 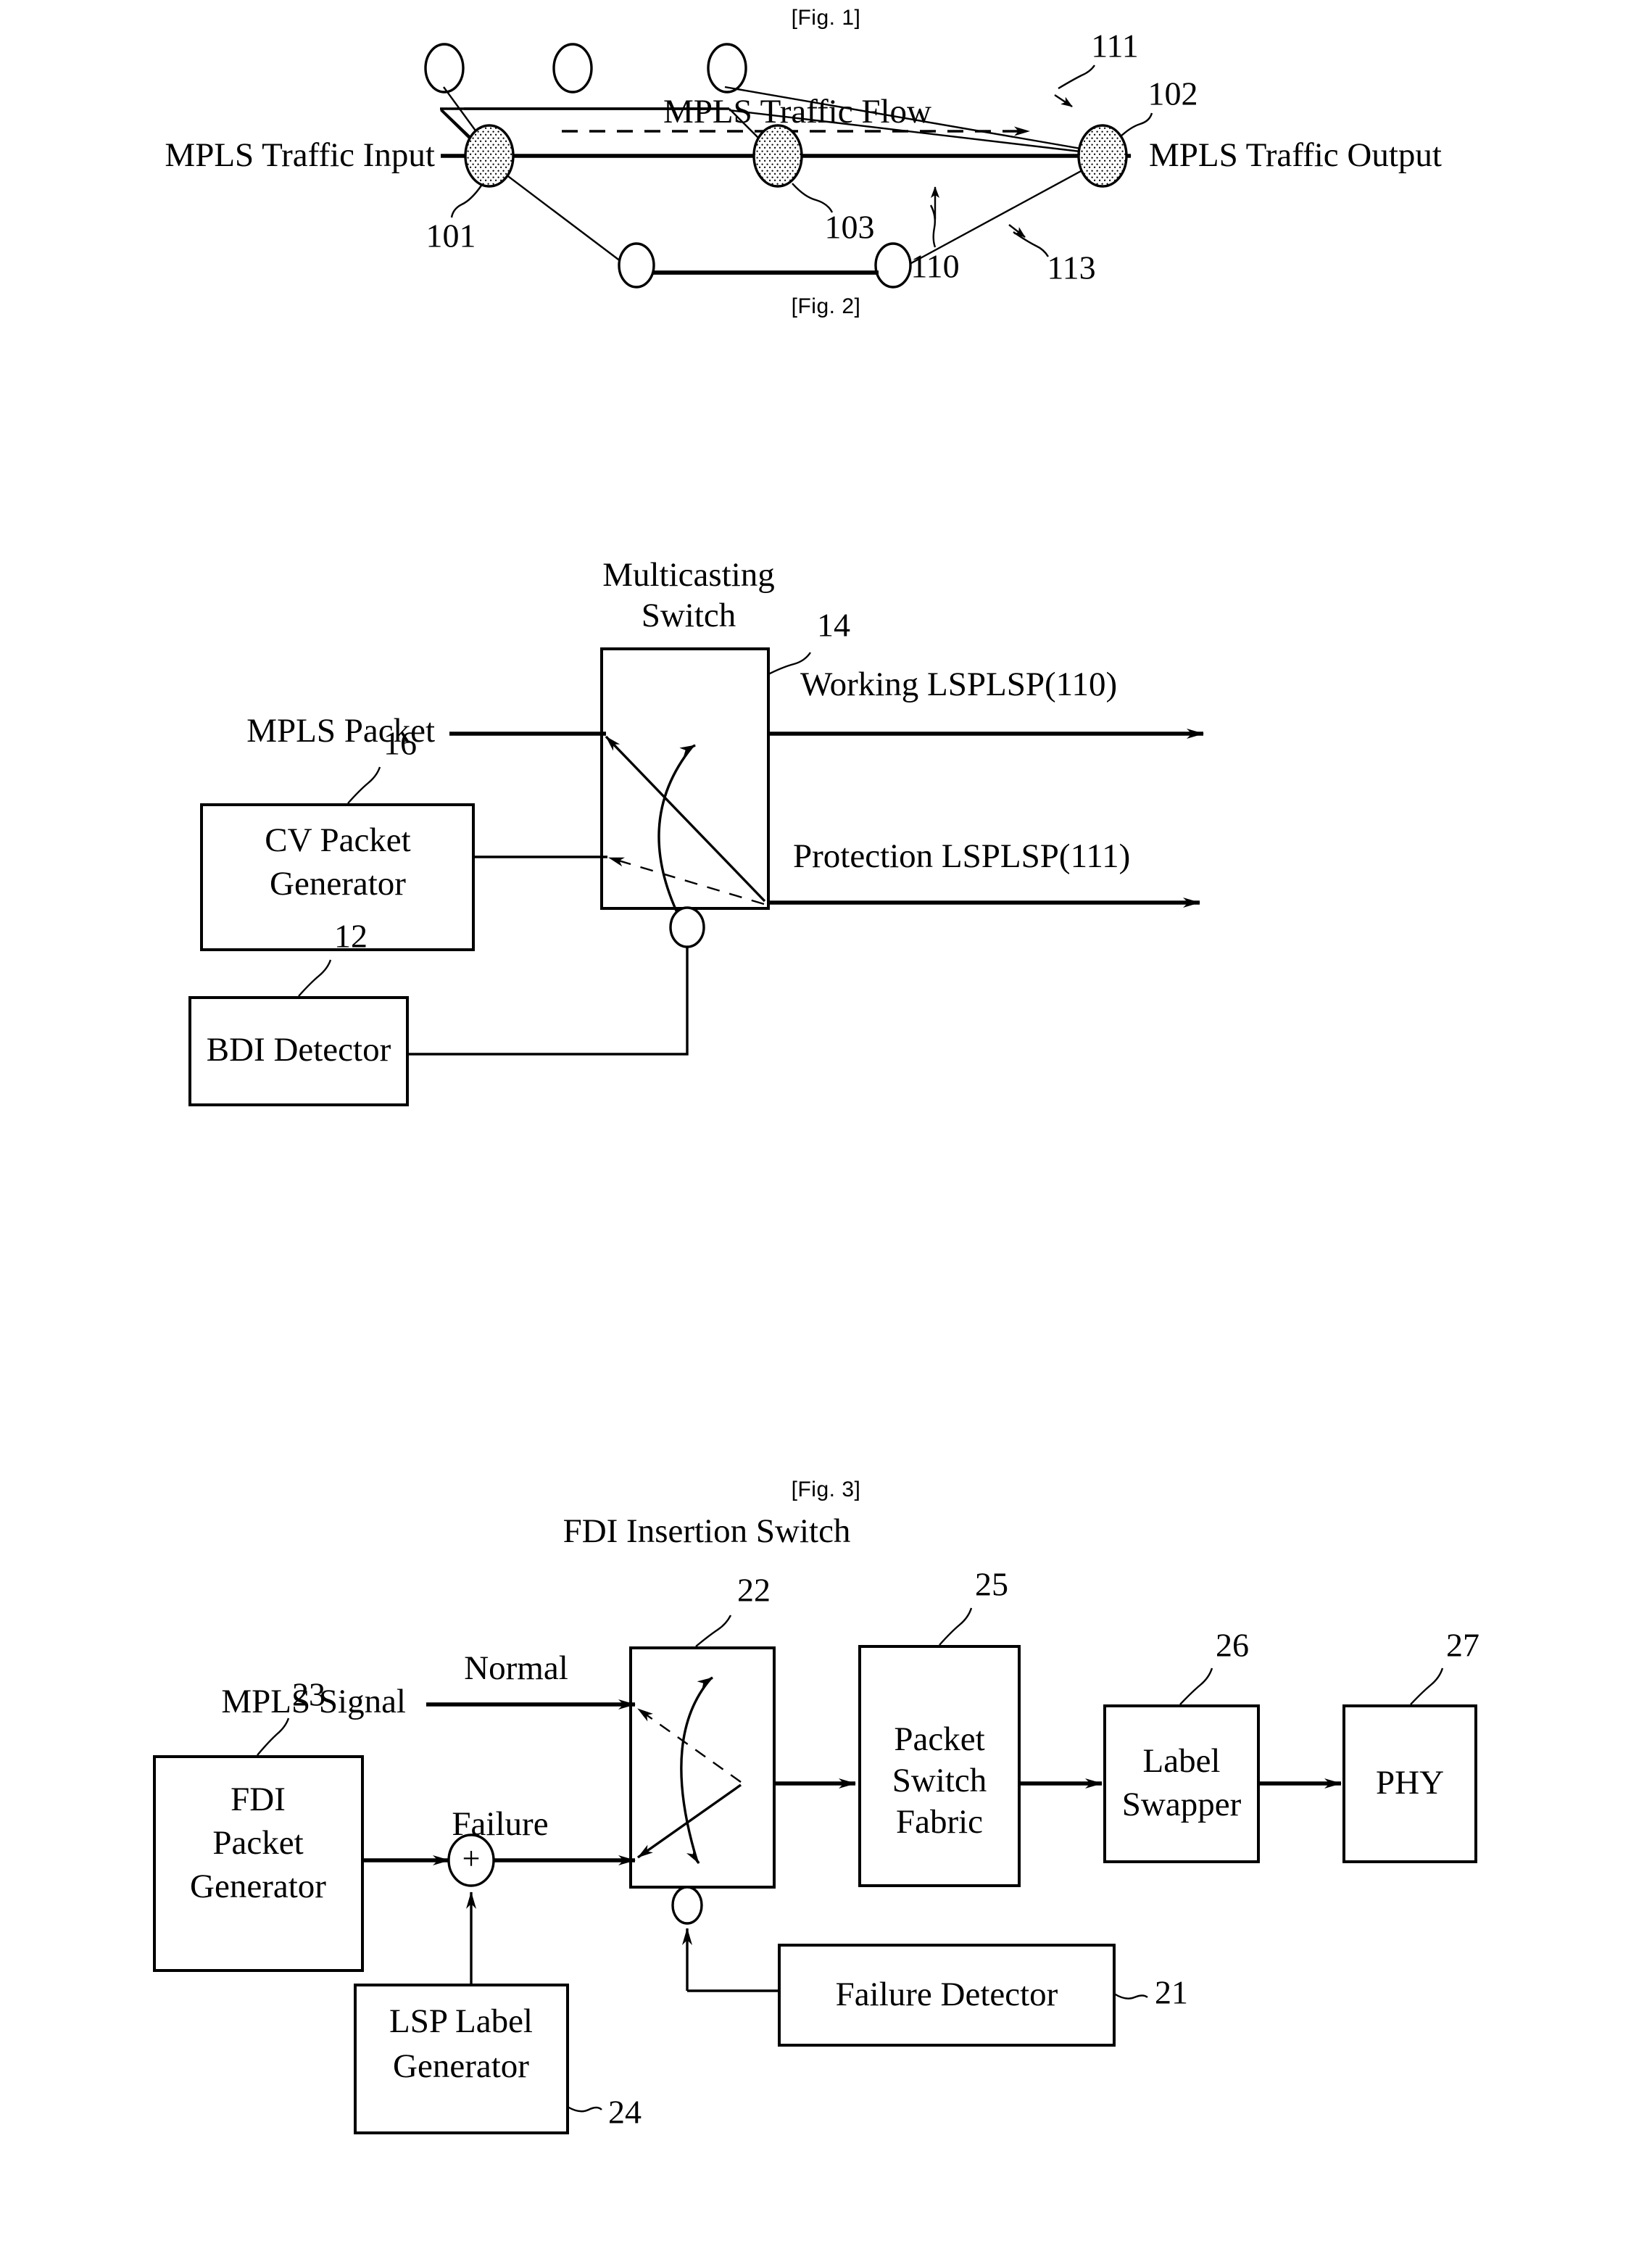 What do you see at coordinates (299, 1050) in the screenshot?
I see `bdi-detector-label: BDI Detector` at bounding box center [299, 1050].